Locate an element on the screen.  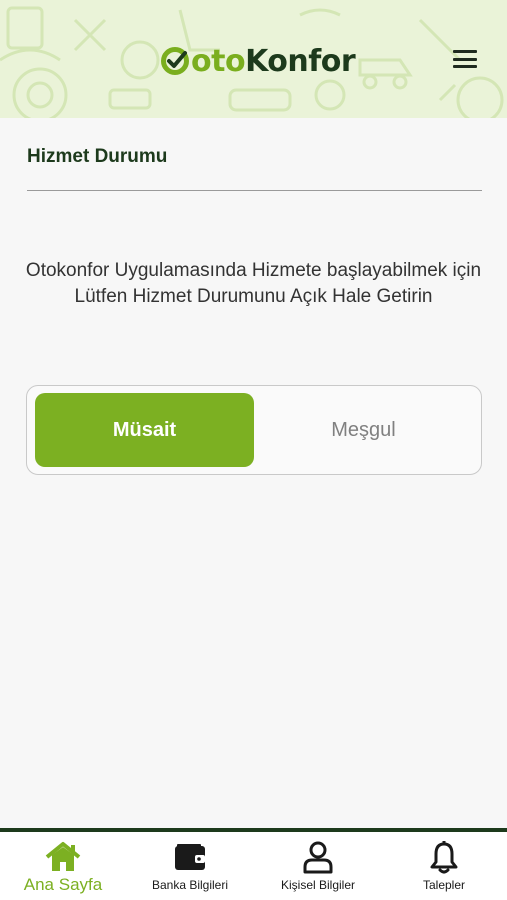
home-icon is located at coordinates (63, 856).